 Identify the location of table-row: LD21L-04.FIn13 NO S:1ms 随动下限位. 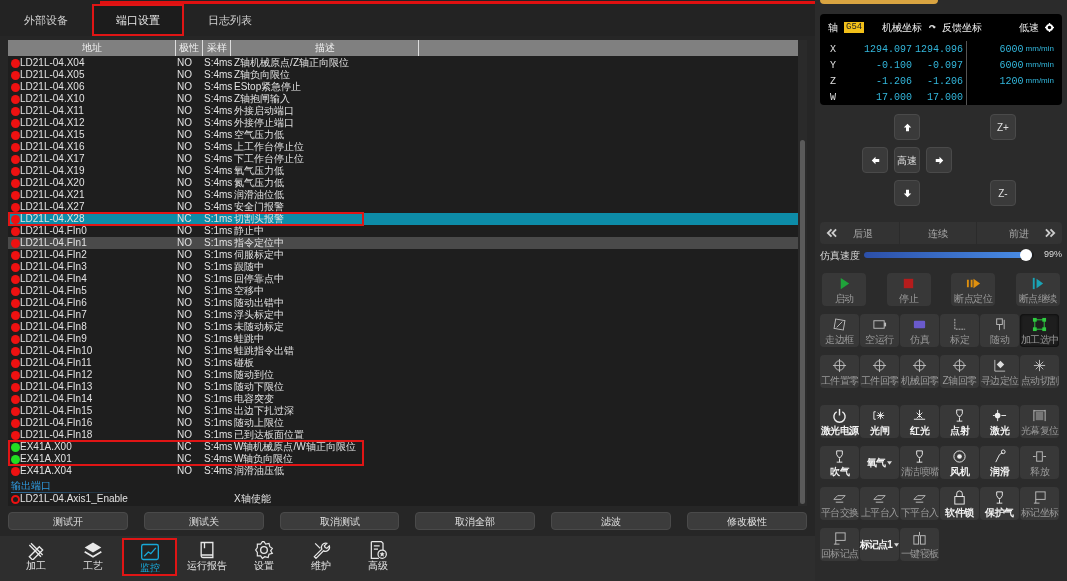
(403, 387).